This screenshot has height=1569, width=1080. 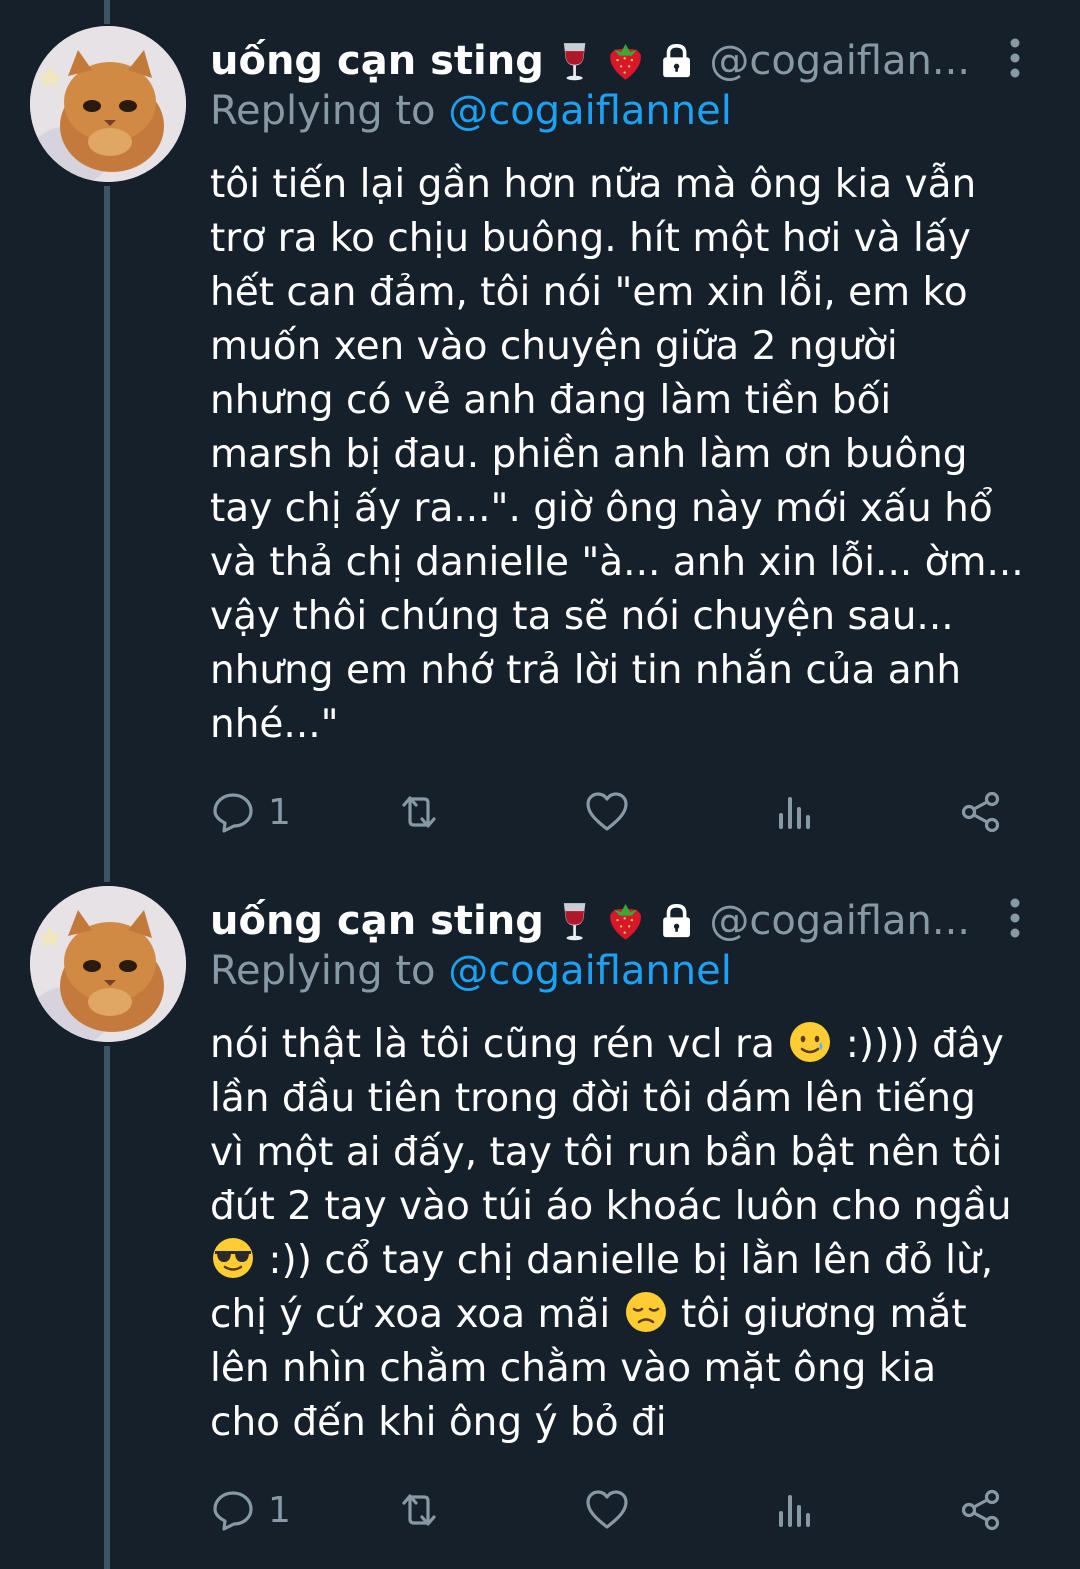 What do you see at coordinates (646, 1312) in the screenshot?
I see `disappointed-face-icon` at bounding box center [646, 1312].